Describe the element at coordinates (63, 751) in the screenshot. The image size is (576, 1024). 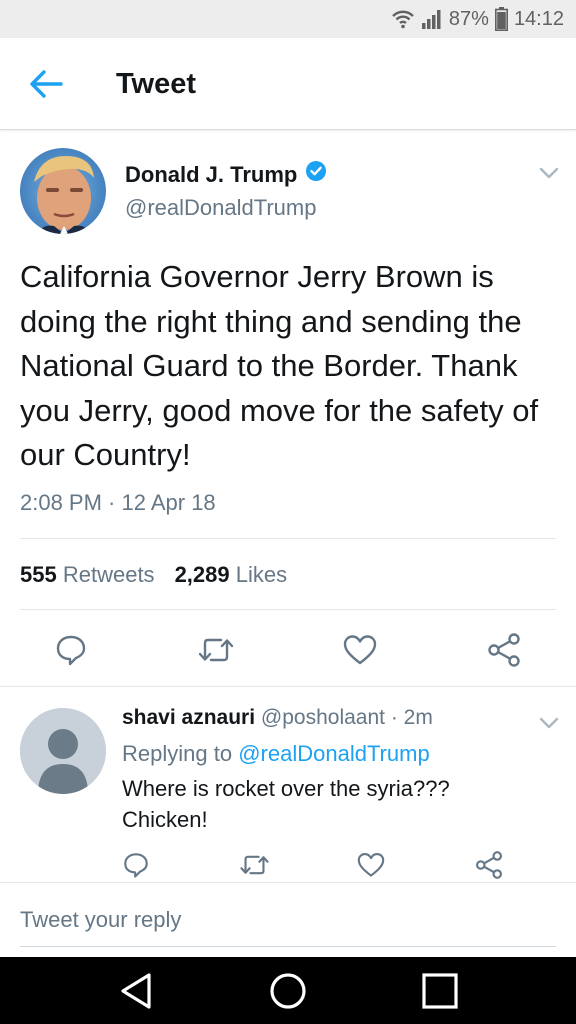
I see `reply-avatar` at that location.